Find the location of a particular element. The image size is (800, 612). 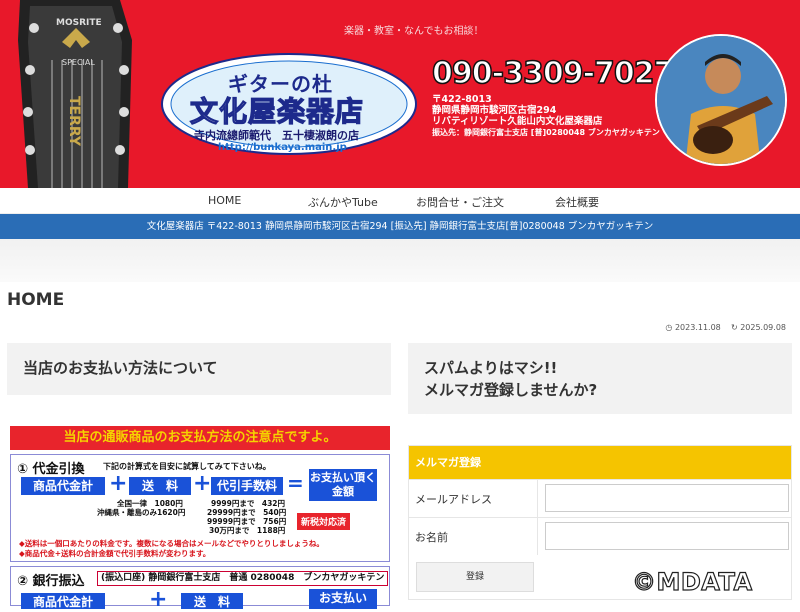

updated-date: 2025.09.08 is located at coordinates (763, 327).